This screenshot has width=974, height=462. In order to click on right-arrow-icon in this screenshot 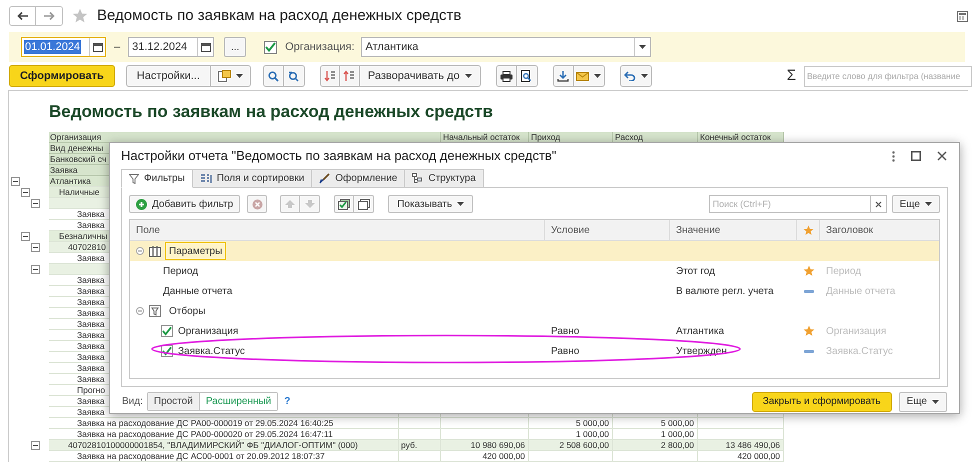, I will do `click(49, 16)`.